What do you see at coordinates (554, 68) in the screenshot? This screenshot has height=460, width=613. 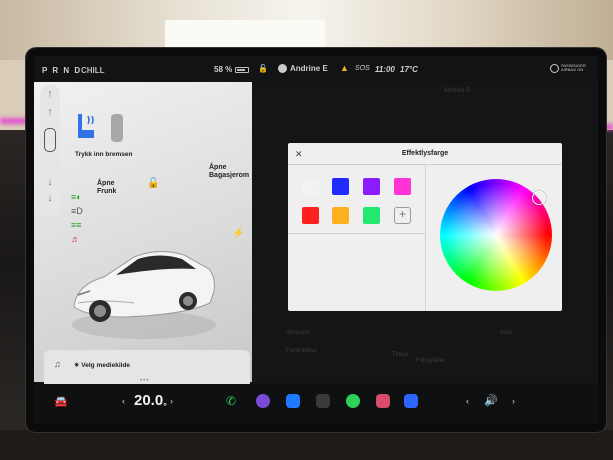 I see `airbag-icon` at bounding box center [554, 68].